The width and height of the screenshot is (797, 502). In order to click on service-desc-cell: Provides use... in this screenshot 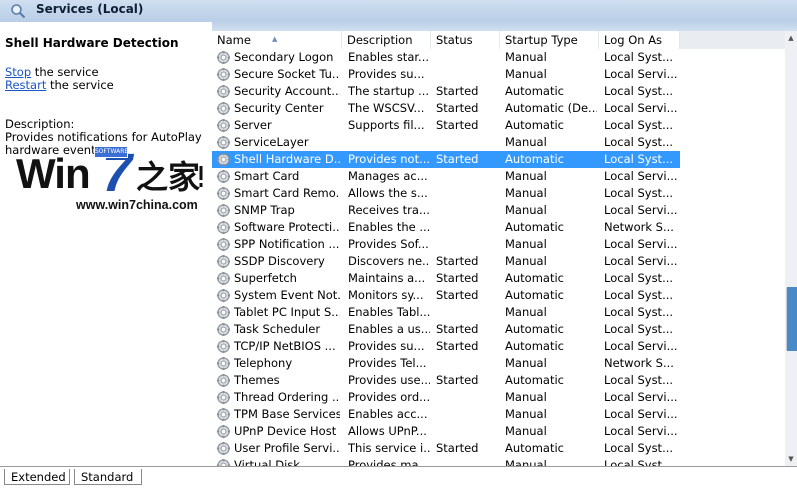, I will do `click(389, 380)`.